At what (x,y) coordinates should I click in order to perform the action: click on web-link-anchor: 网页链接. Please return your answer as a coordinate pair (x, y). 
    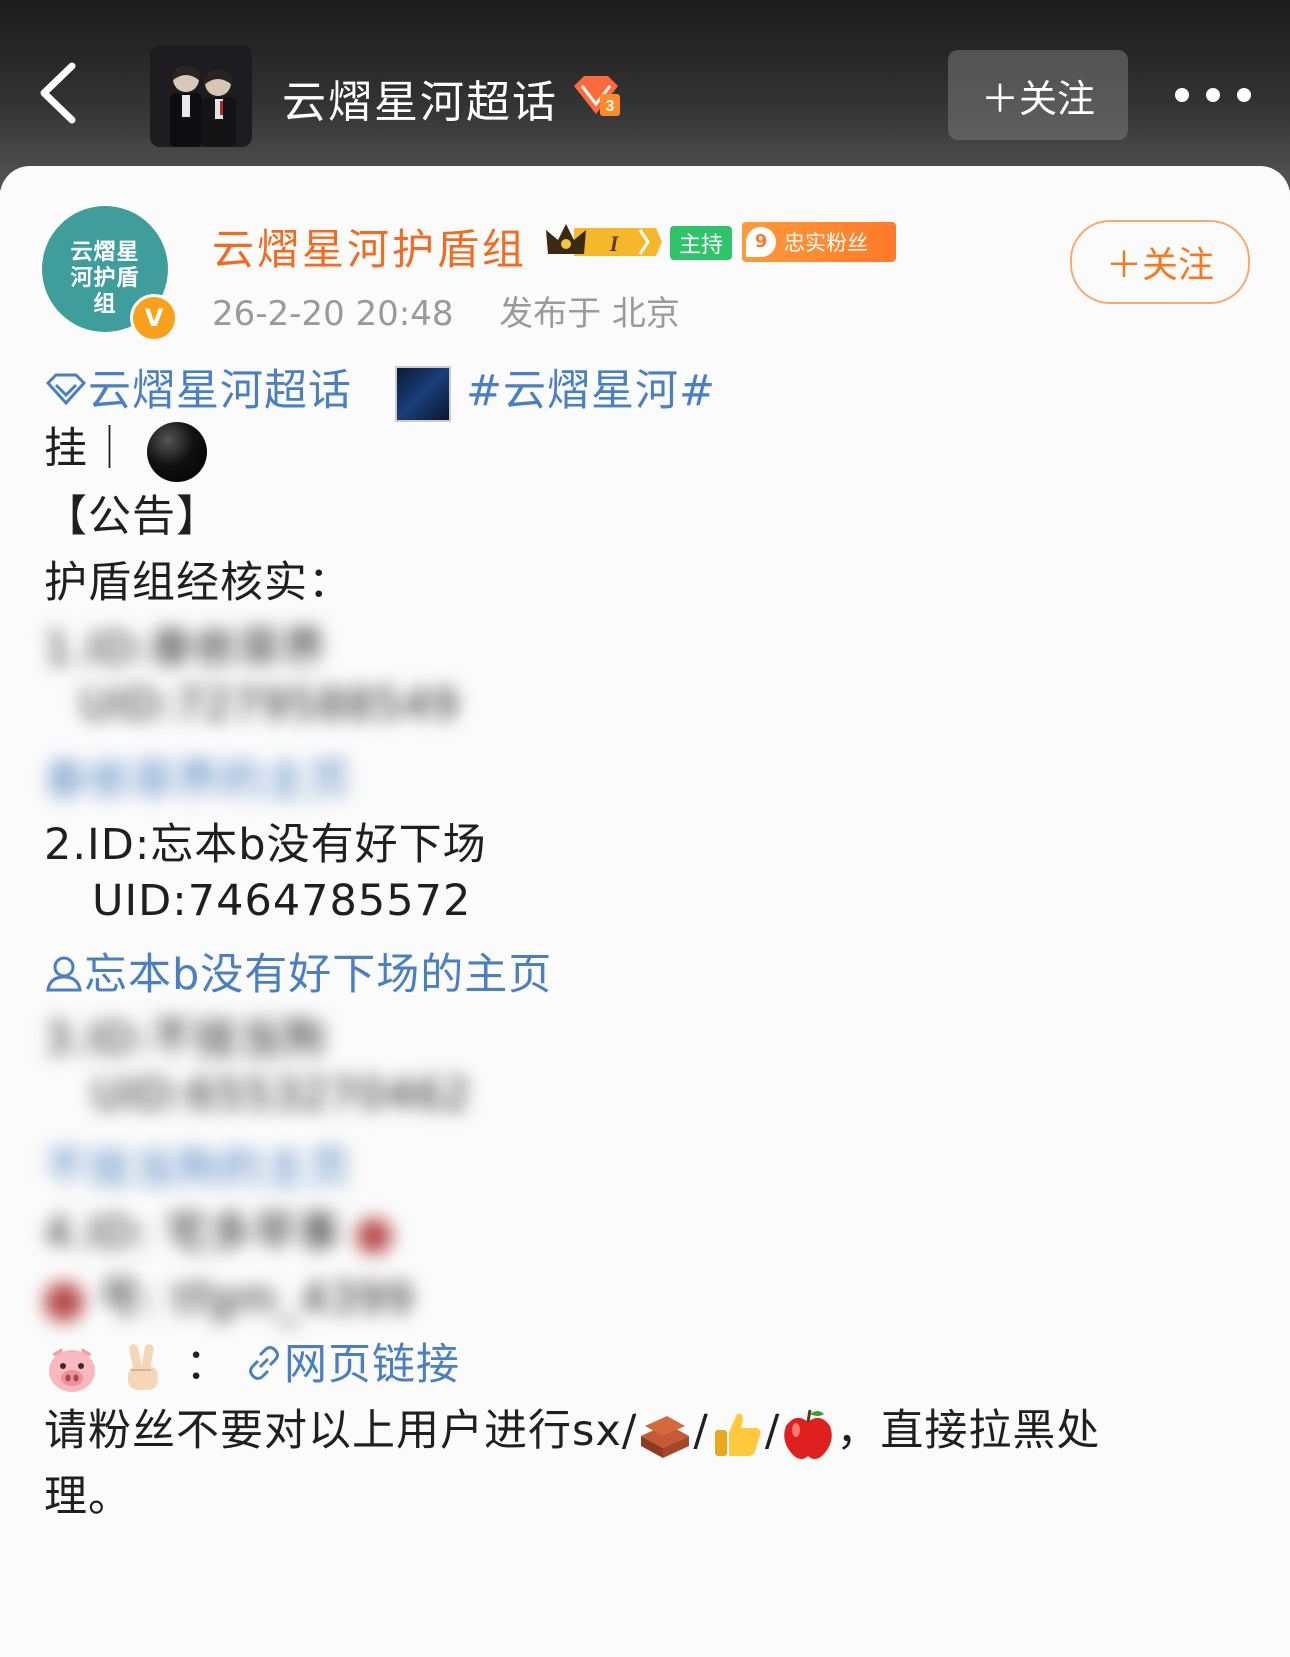
    Looking at the image, I should click on (352, 1365).